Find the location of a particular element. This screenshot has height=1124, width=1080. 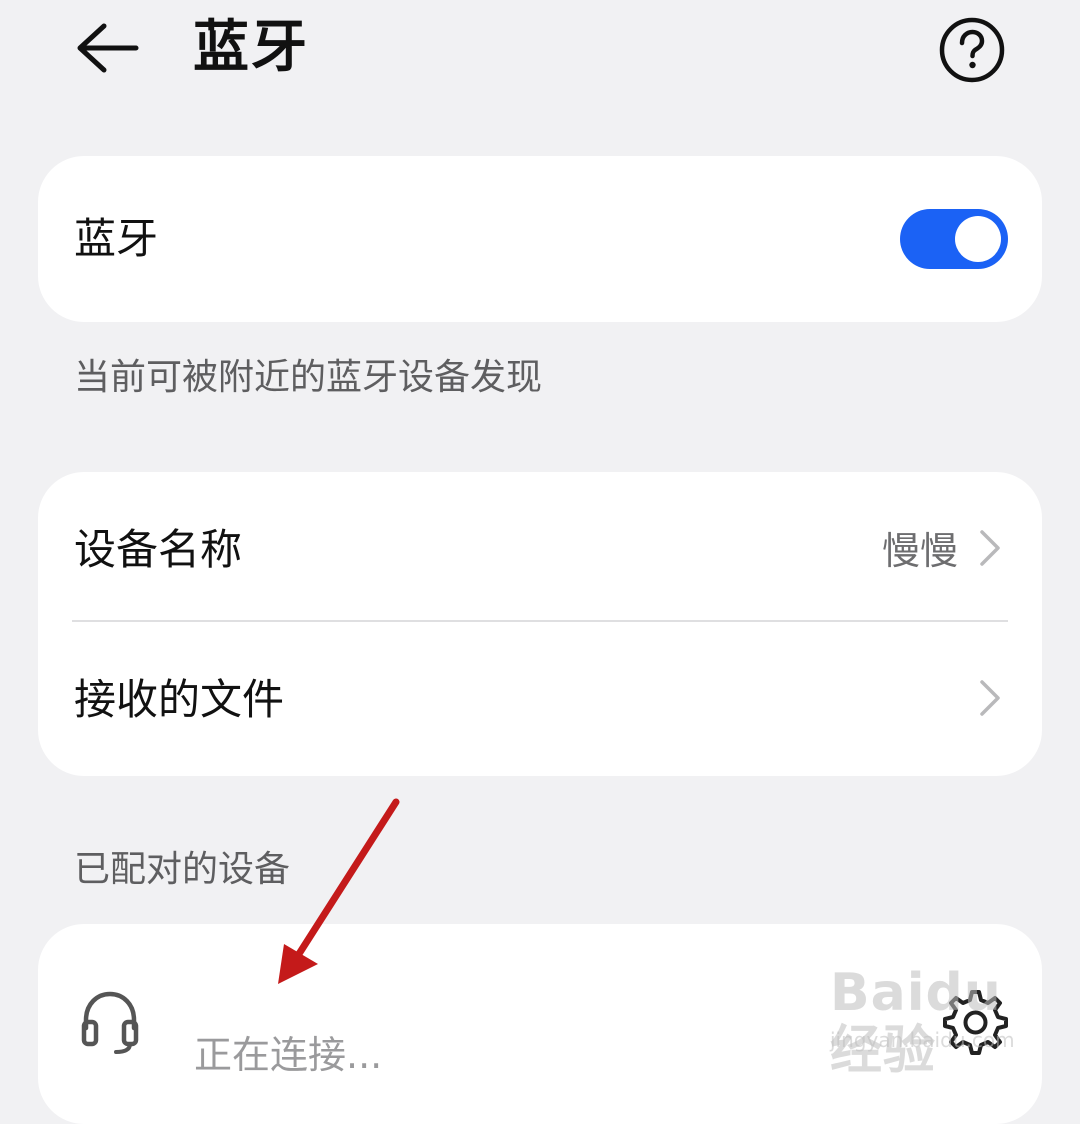

device-name-label: 设备名称 is located at coordinates (158, 549).